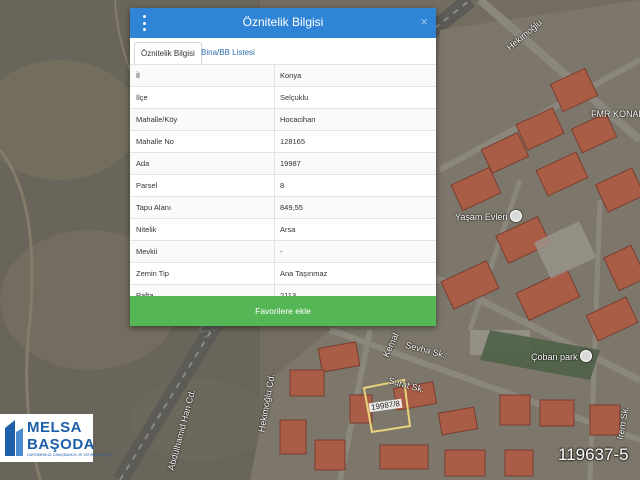 The width and height of the screenshot is (640, 480). I want to click on attribute-value: -, so click(281, 251).